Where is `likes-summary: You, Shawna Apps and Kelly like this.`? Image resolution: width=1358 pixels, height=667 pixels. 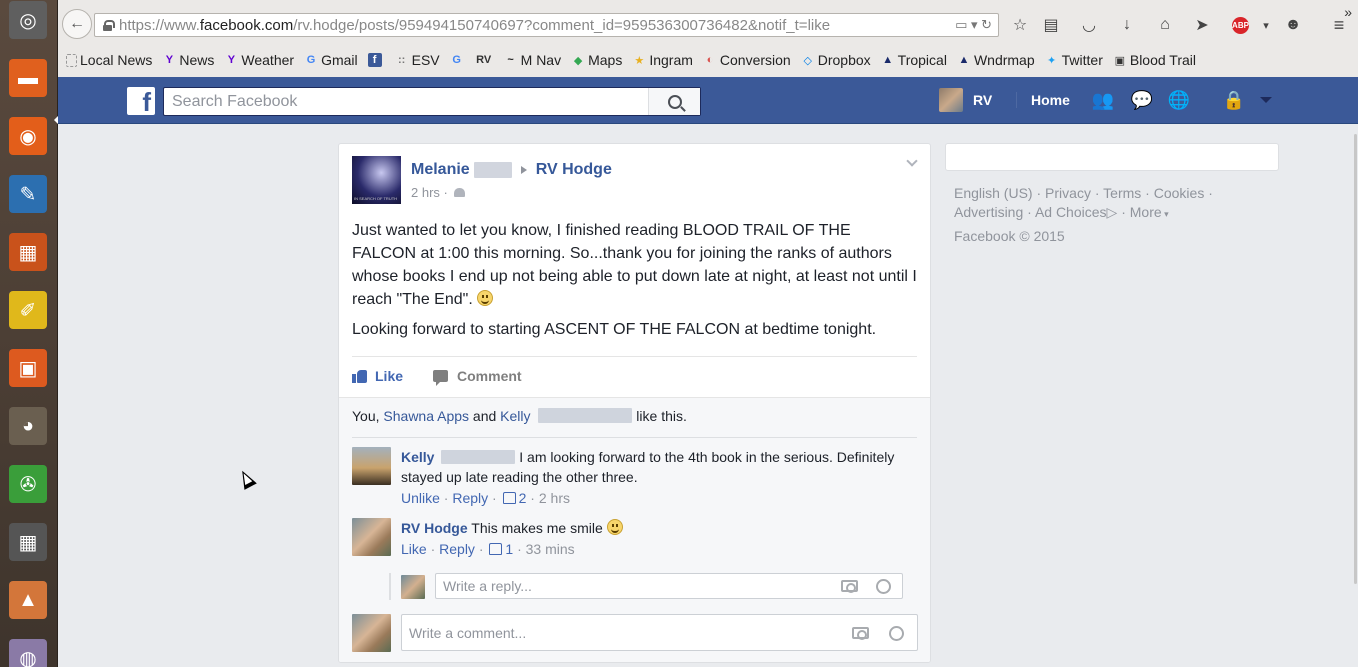 likes-summary: You, Shawna Apps and Kelly like this. is located at coordinates (634, 423).